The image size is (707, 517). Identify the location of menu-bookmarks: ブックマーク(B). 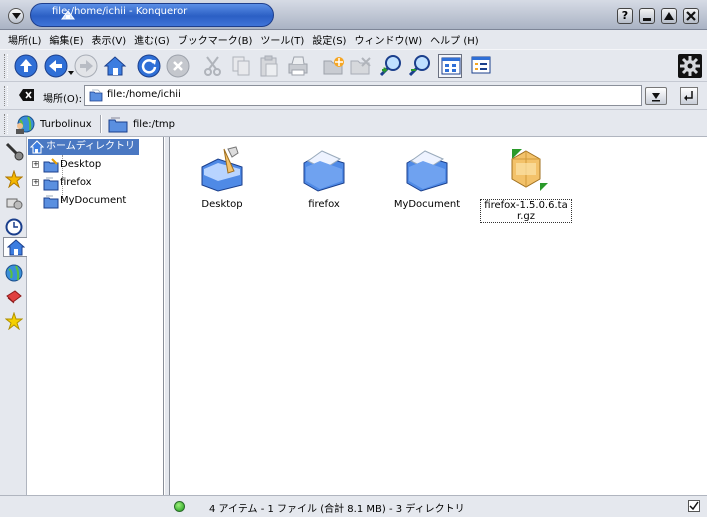
(215, 39).